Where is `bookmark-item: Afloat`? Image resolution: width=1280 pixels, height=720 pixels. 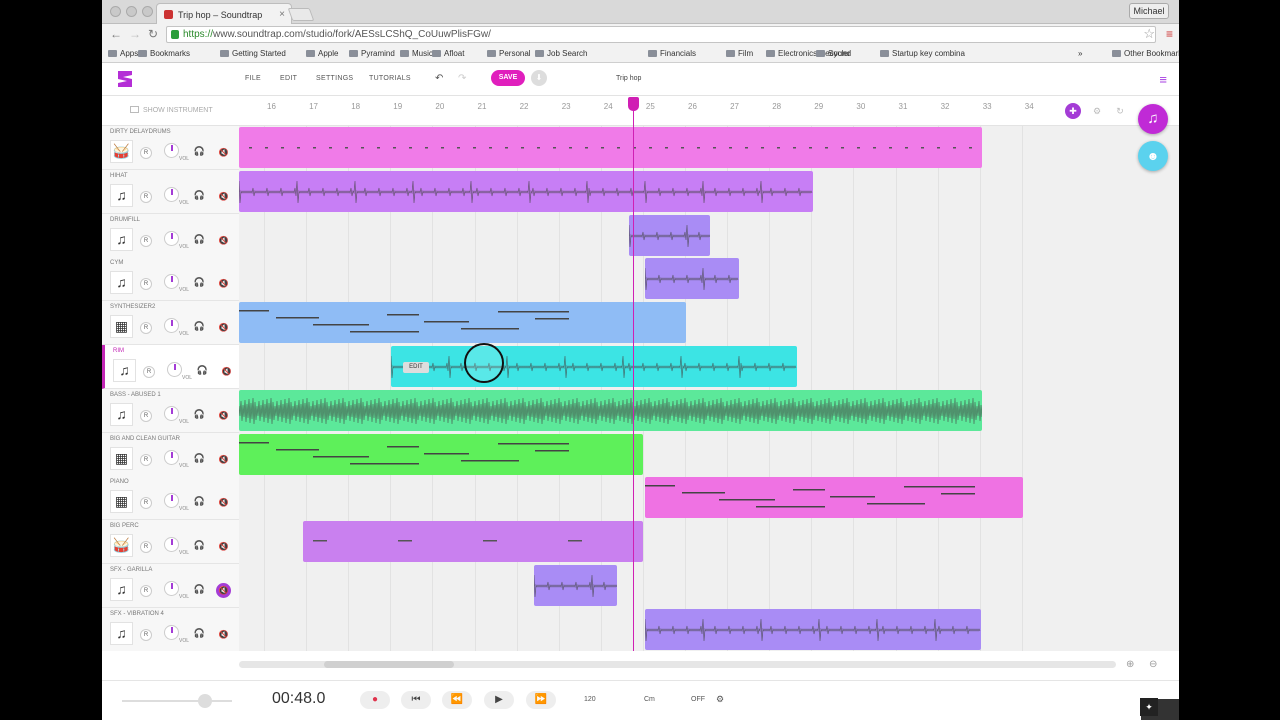
bookmark-item: Afloat is located at coordinates (448, 53).